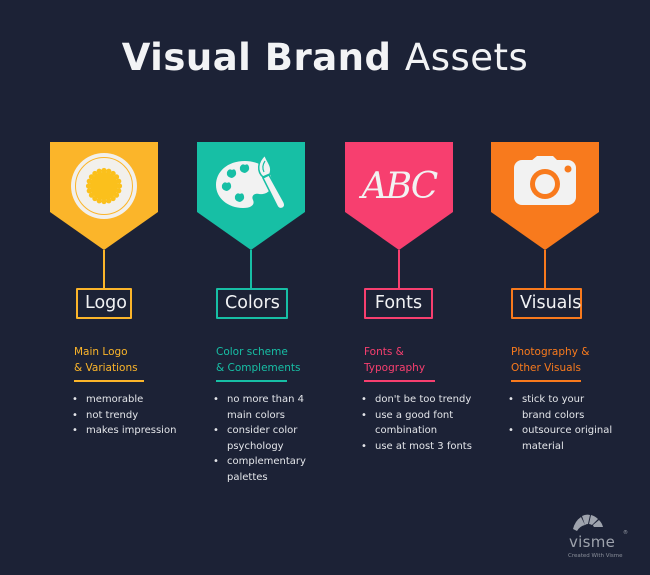 Image resolution: width=650 pixels, height=575 pixels. I want to click on list-item: not trendy, so click(141, 416).